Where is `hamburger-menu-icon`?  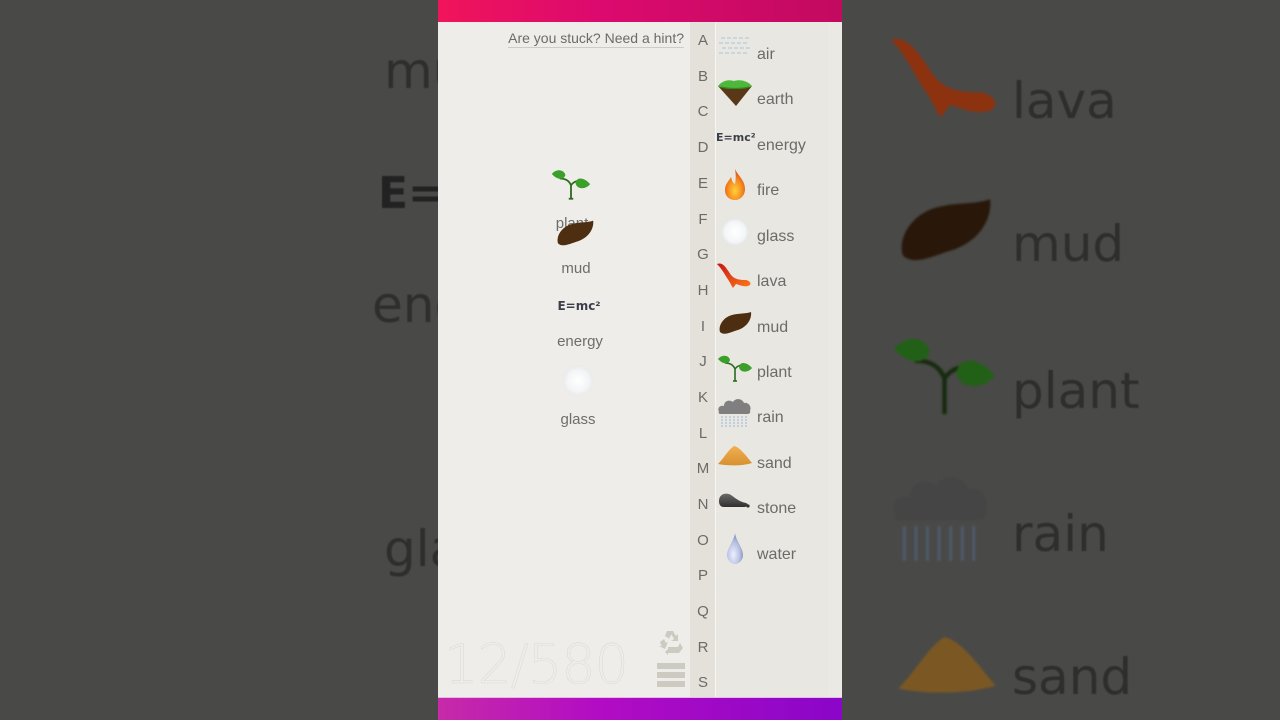 hamburger-menu-icon is located at coordinates (671, 675).